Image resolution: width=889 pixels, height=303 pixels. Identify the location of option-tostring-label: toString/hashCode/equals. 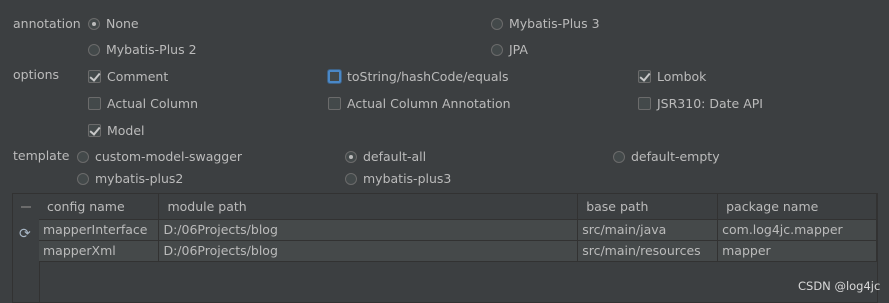
(428, 76).